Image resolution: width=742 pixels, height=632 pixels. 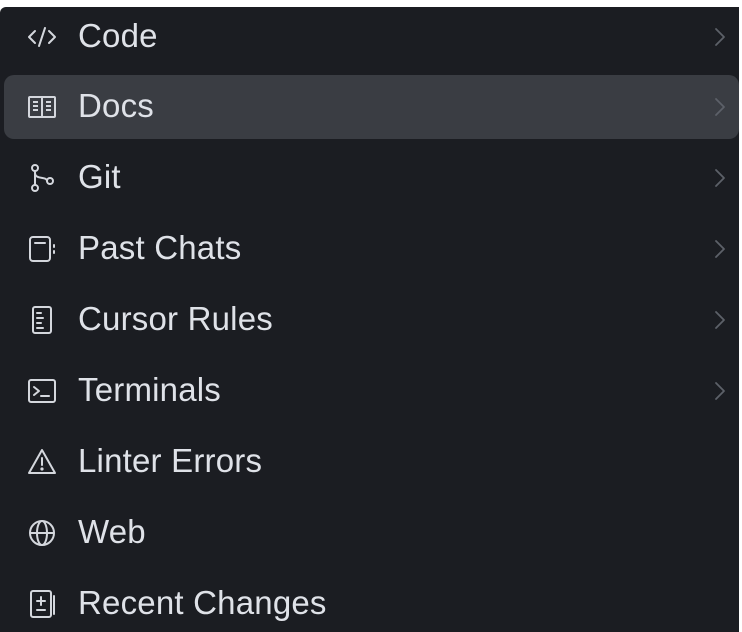 I want to click on menu-item-code: Code, so click(x=371, y=38).